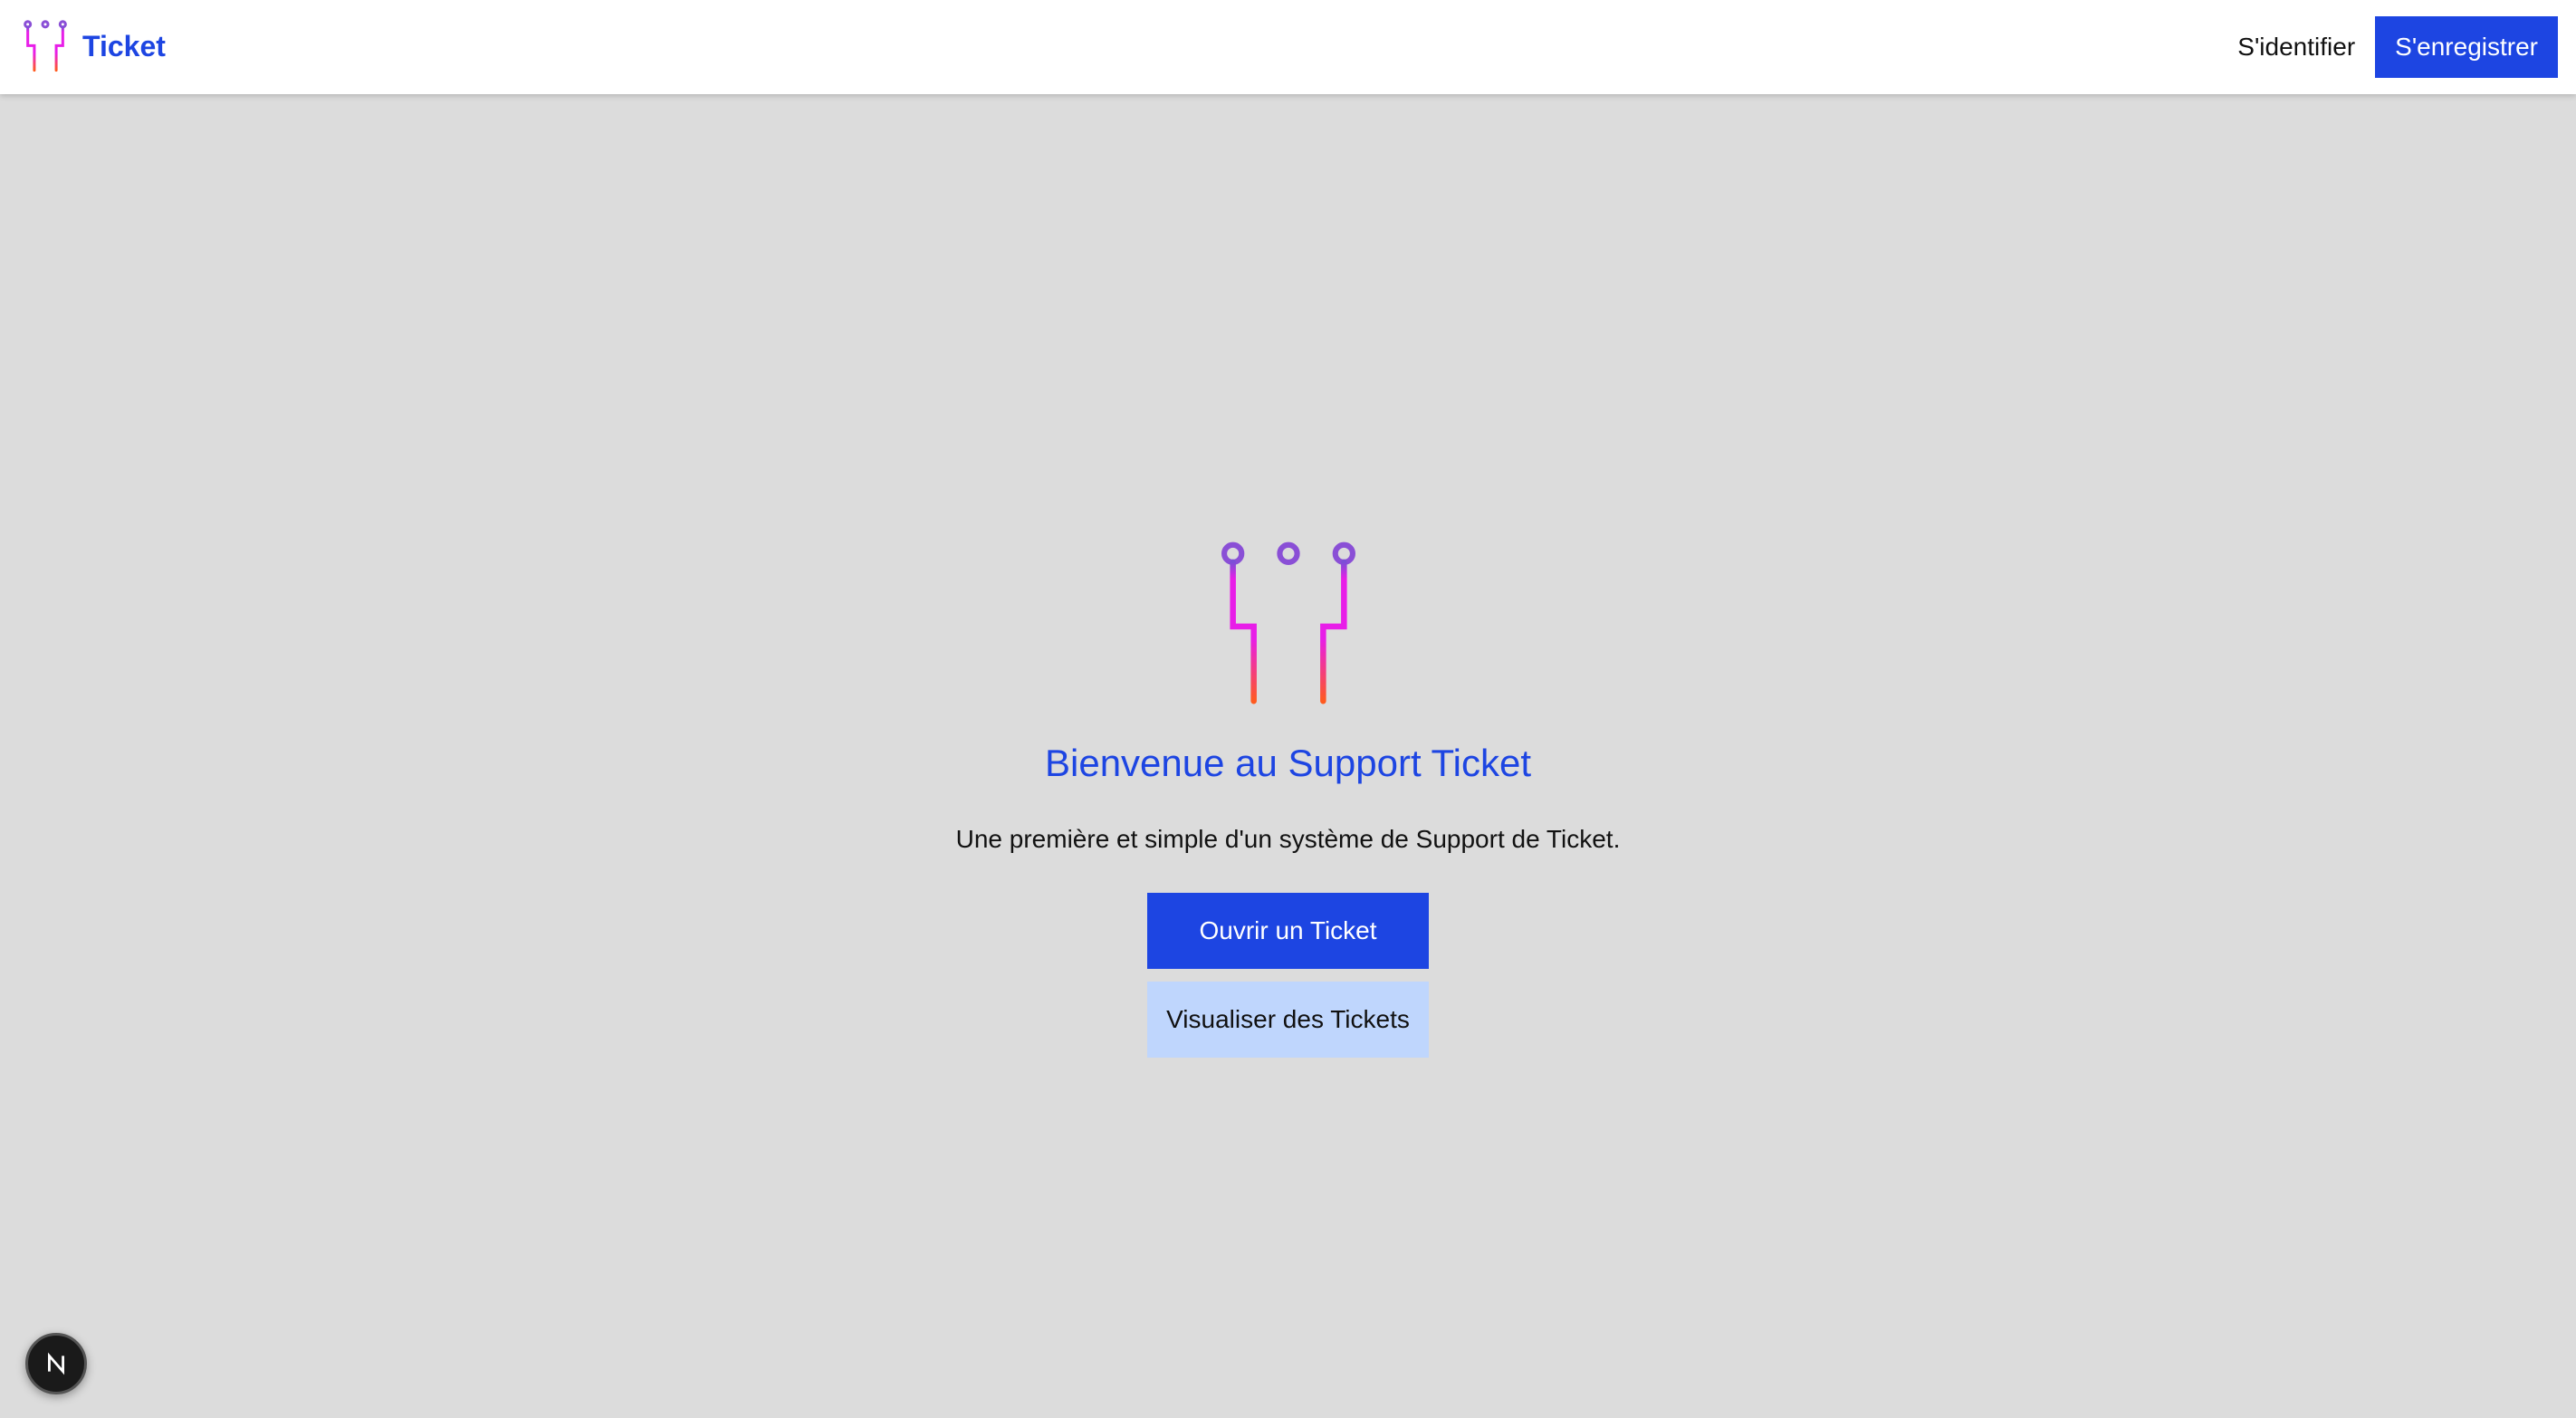 The width and height of the screenshot is (2576, 1418). What do you see at coordinates (2296, 48) in the screenshot?
I see `login-link: S'identifier` at bounding box center [2296, 48].